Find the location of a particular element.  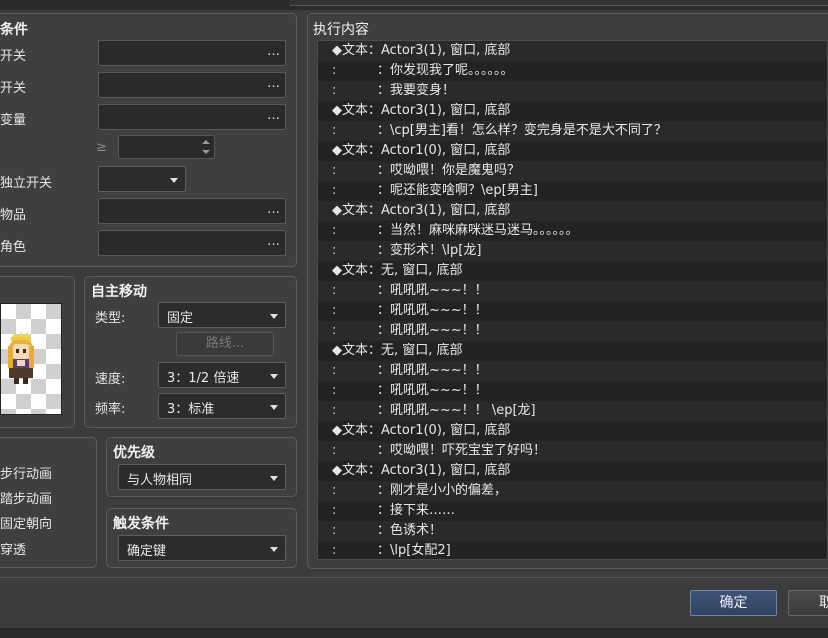

item-label: 物品 is located at coordinates (13, 215).